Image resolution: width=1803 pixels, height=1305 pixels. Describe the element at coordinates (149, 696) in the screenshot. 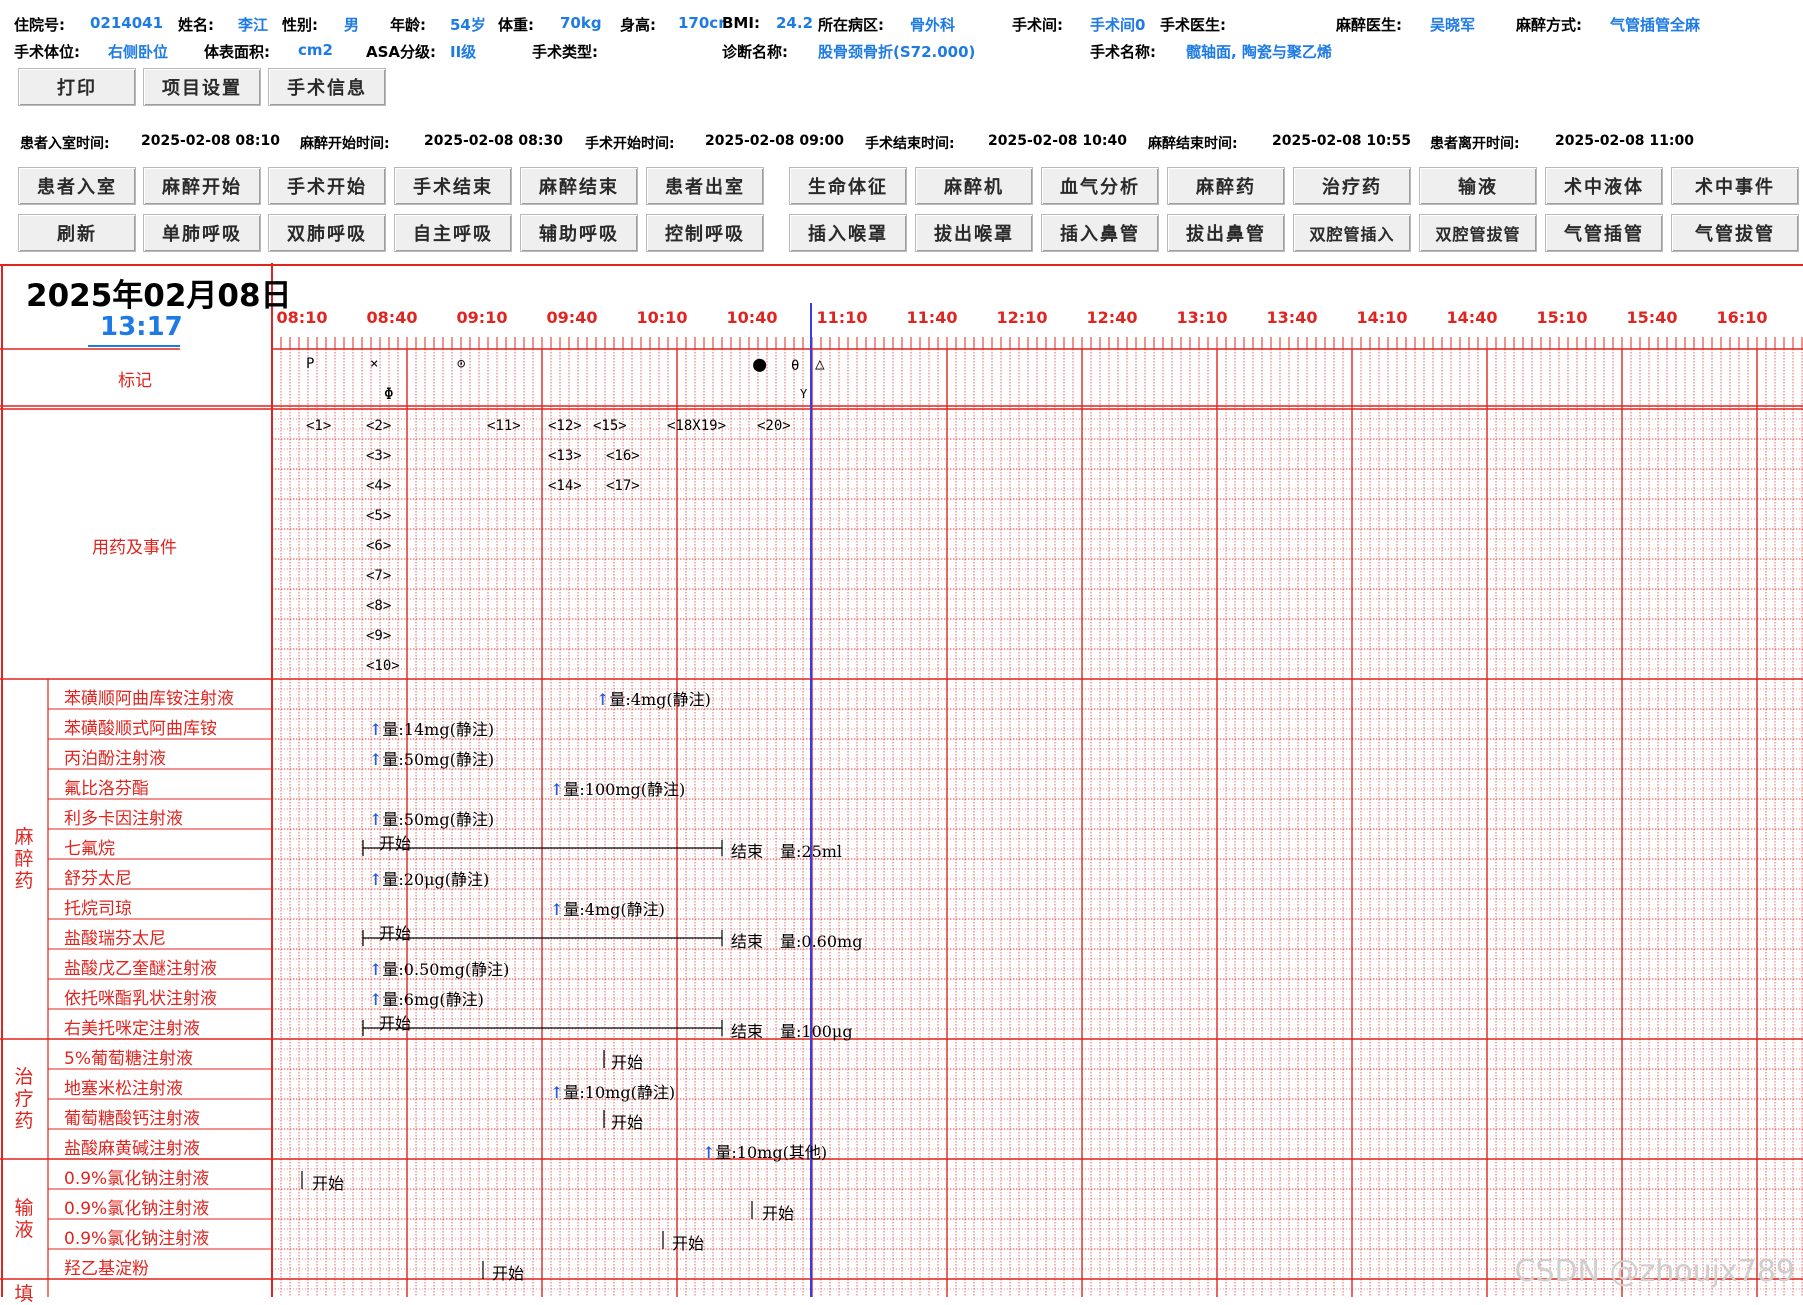

I see `drug-name-label: 苯磺顺阿曲库铵注射液` at that location.